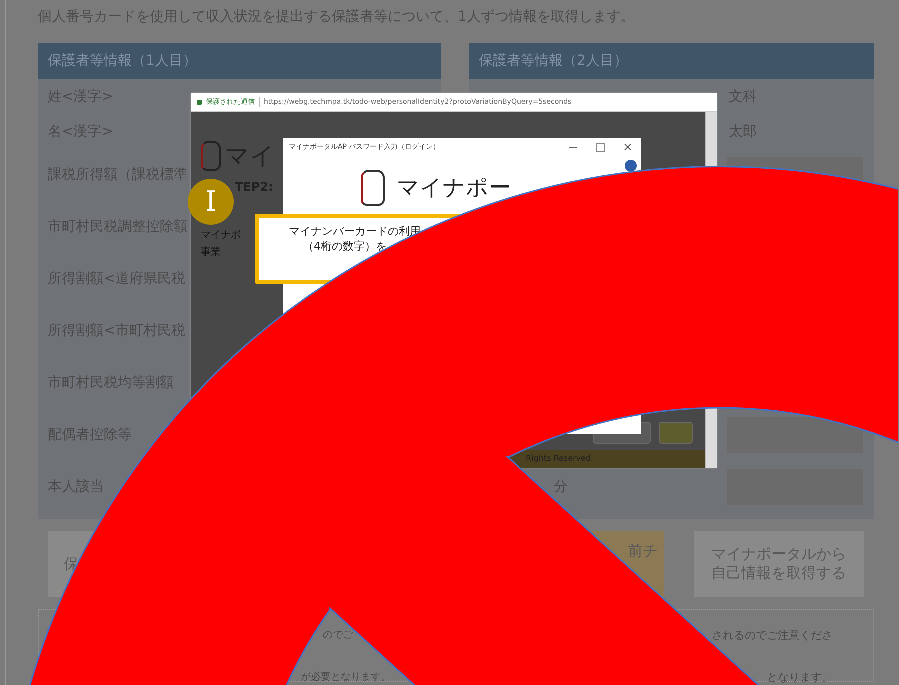 The image size is (899, 685). Describe the element at coordinates (671, 61) in the screenshot. I see `panel-header: 保護者等情報（2人目）` at that location.